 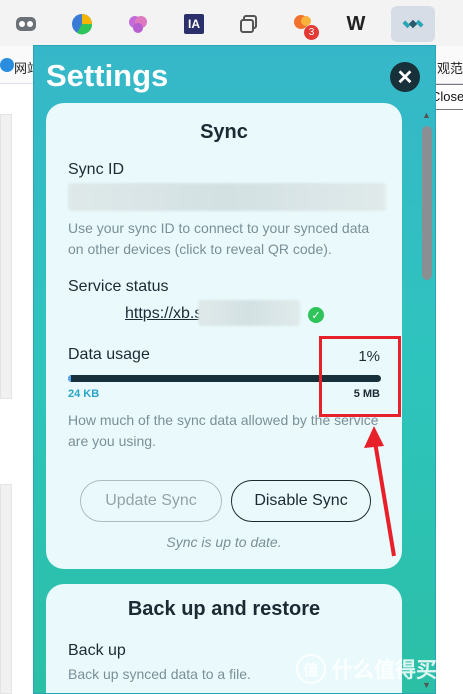 I want to click on data-usage-min: 24 KB, so click(x=84, y=394).